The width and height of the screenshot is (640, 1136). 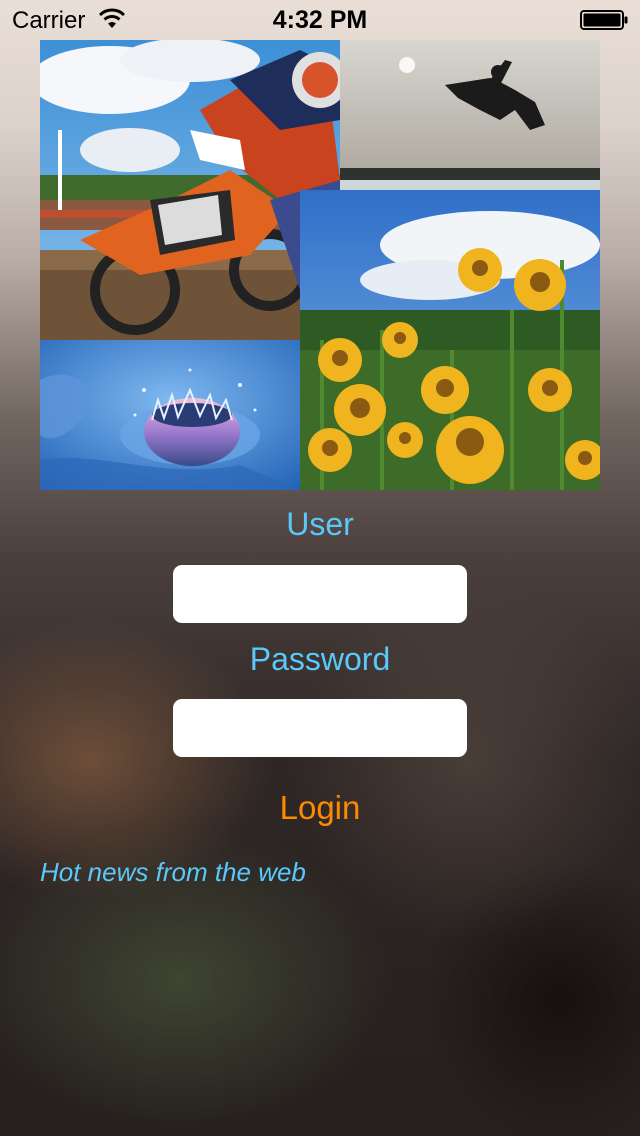 I want to click on battery-icon, so click(x=604, y=20).